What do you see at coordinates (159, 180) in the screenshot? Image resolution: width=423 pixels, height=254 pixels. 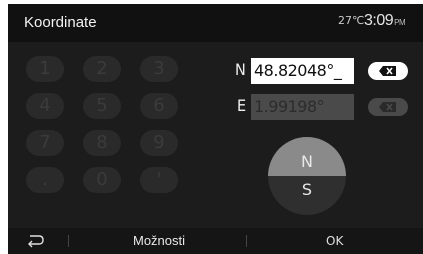 I see `key-apostrophe: '` at bounding box center [159, 180].